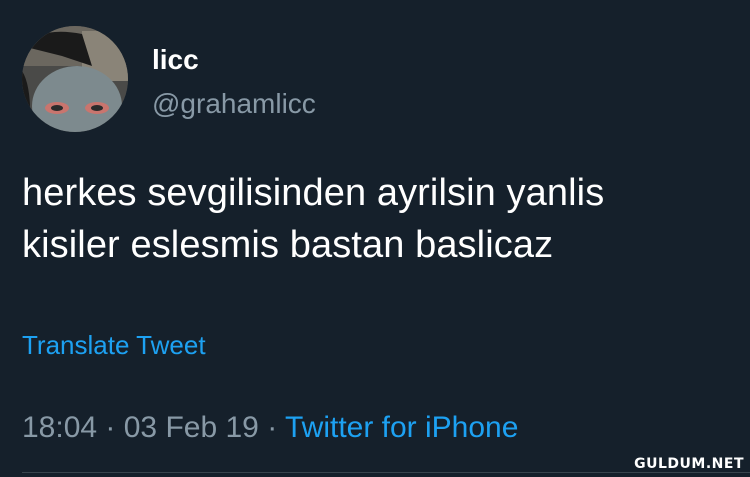 This screenshot has width=750, height=477. What do you see at coordinates (689, 464) in the screenshot?
I see `watermark: GULDUM.NET` at bounding box center [689, 464].